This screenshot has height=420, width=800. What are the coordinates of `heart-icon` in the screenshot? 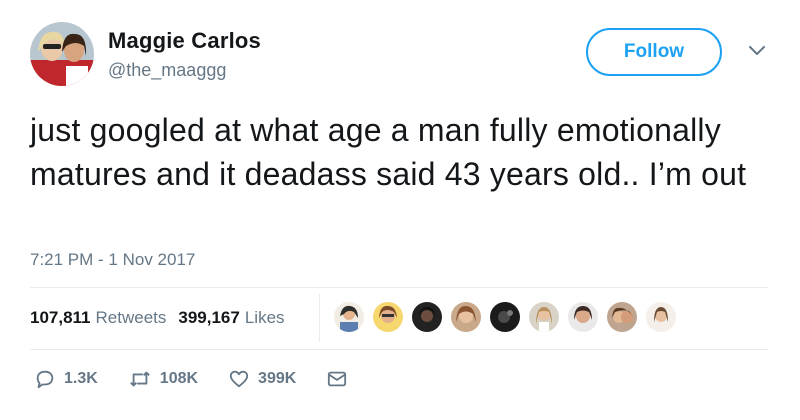 It's located at (239, 379).